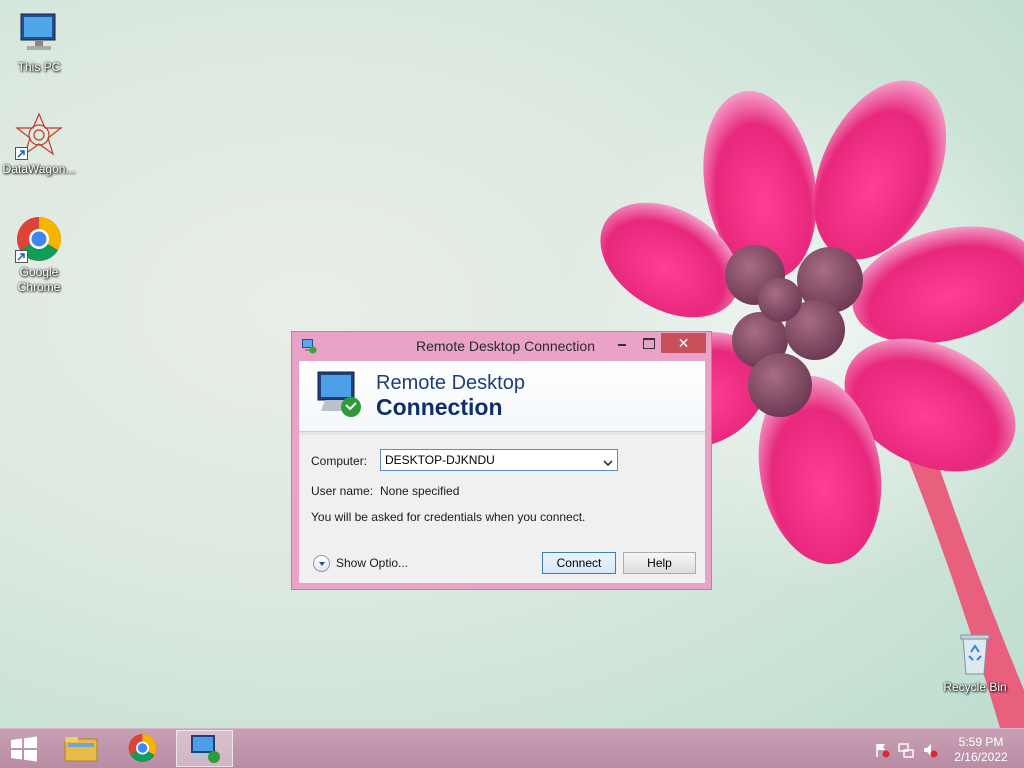  Describe the element at coordinates (39, 67) in the screenshot. I see `desktop-icon-label: This PC` at that location.